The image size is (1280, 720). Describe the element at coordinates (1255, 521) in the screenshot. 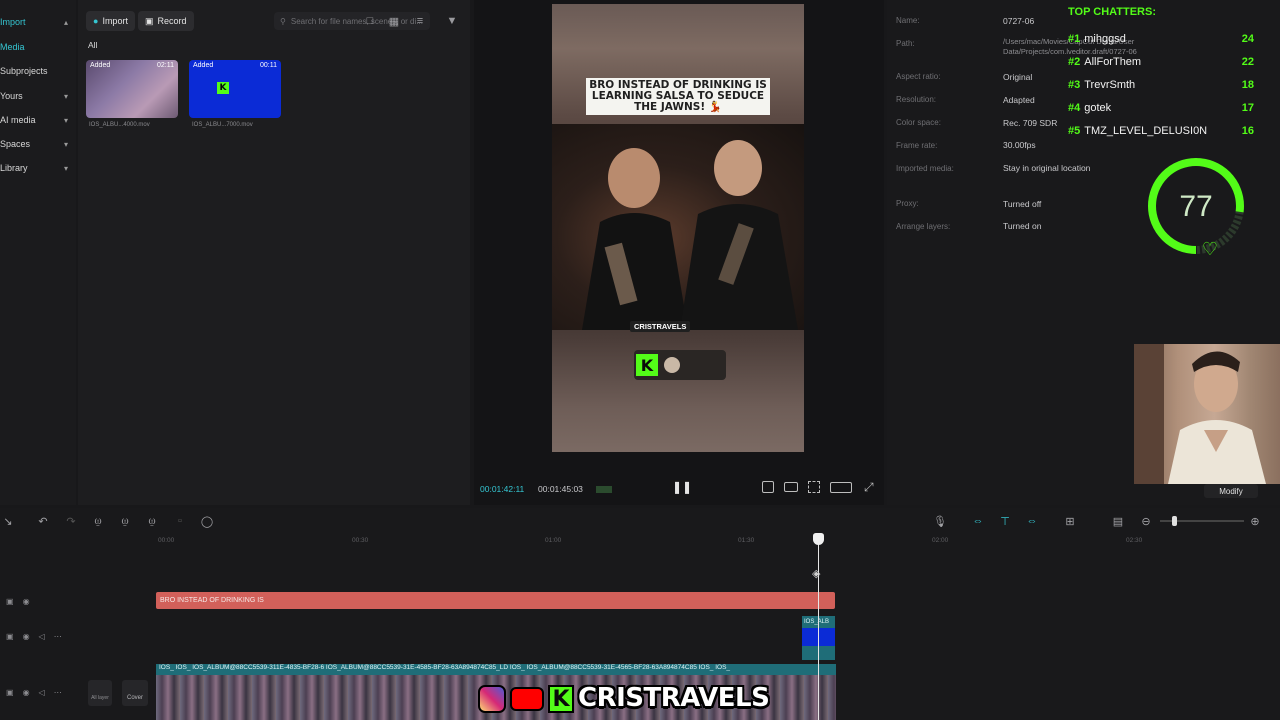

I see `zoom-in-icon: ⊕` at that location.